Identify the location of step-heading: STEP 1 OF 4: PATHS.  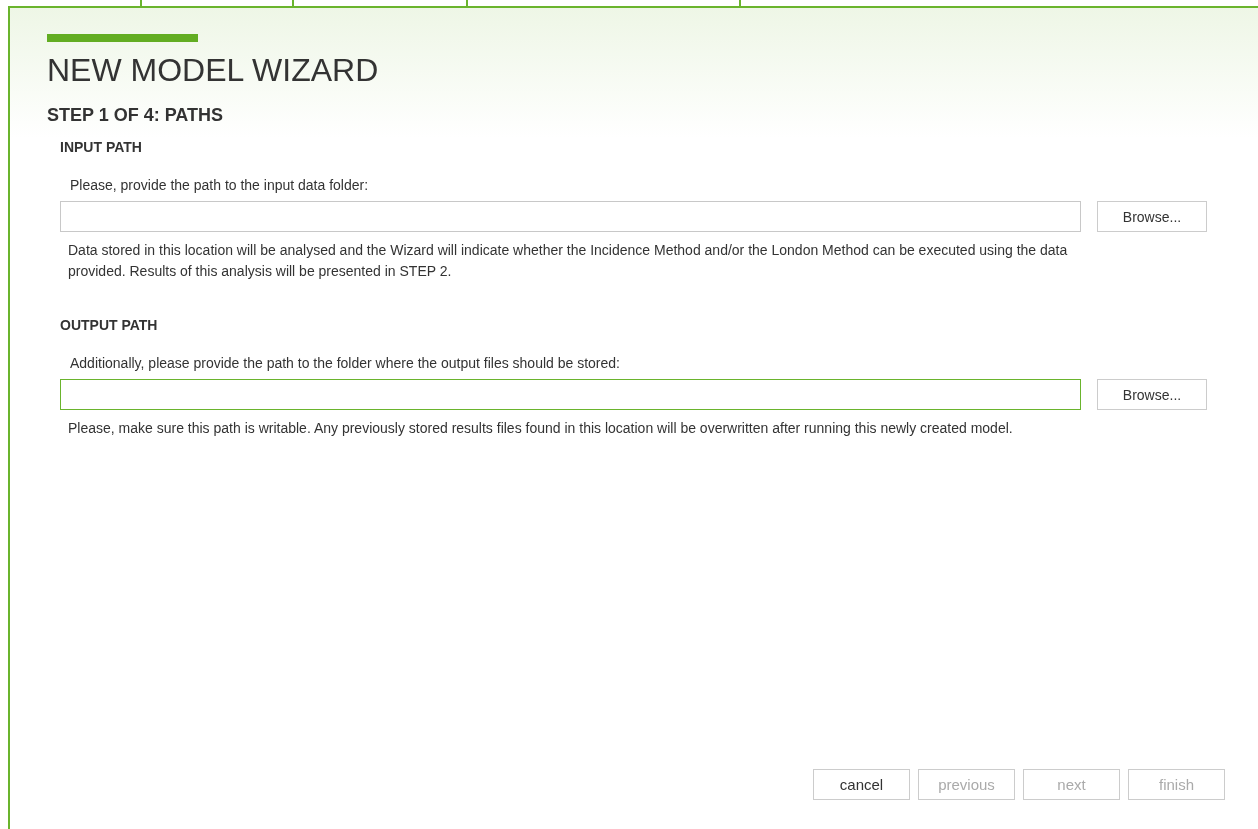
(136, 115).